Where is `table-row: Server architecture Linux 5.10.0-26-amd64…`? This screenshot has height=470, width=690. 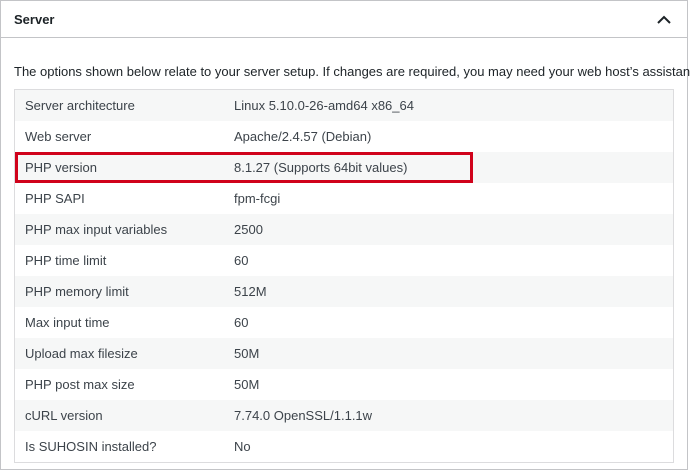
table-row: Server architecture Linux 5.10.0-26-amd64… is located at coordinates (344, 105).